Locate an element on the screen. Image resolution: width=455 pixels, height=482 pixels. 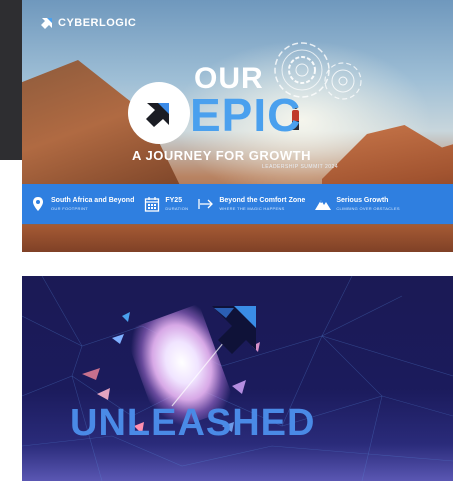
headline-epic: EPIC is located at coordinates (246, 115).